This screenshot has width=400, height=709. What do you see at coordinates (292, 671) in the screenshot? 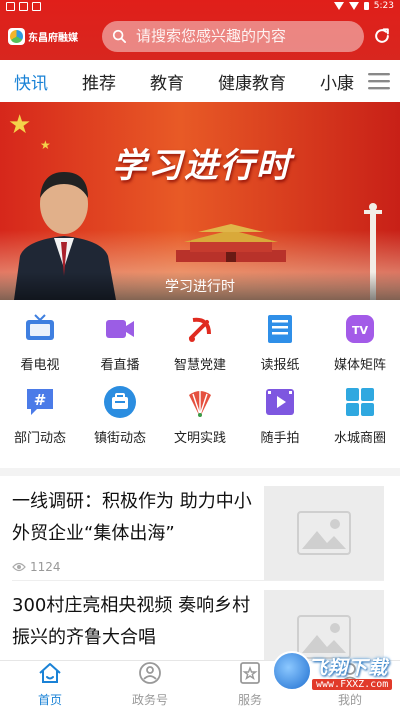
I see `watermark-logo-icon` at bounding box center [292, 671].